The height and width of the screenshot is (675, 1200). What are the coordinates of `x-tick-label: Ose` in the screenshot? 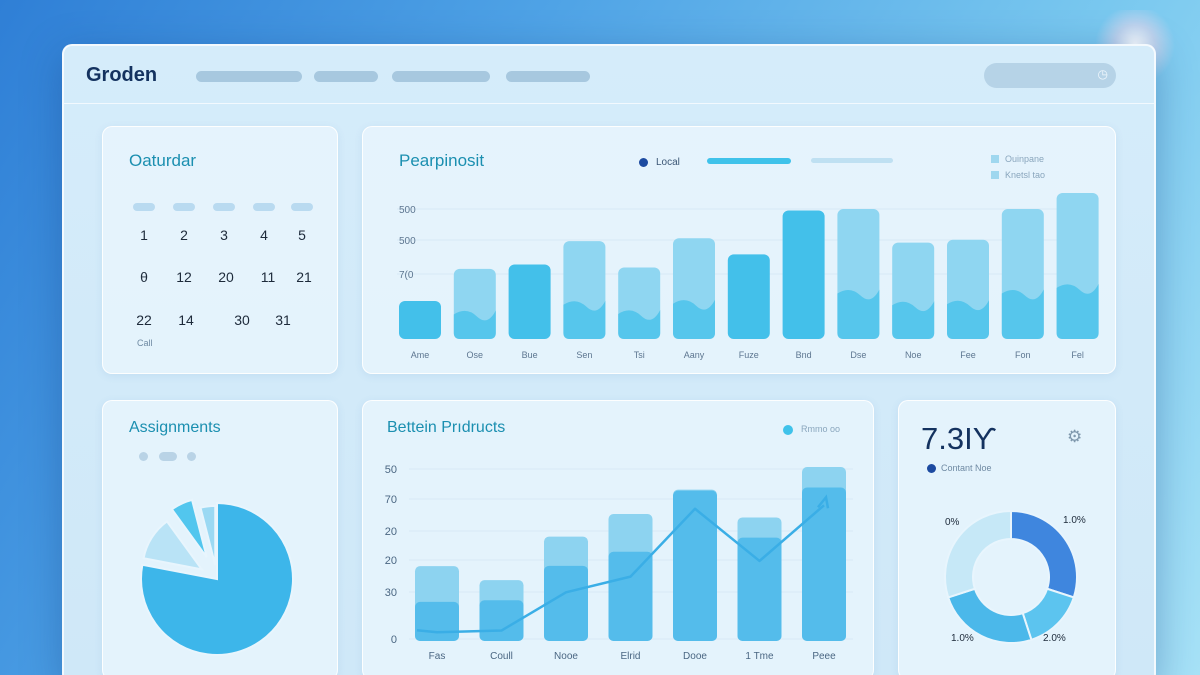 It's located at (475, 355).